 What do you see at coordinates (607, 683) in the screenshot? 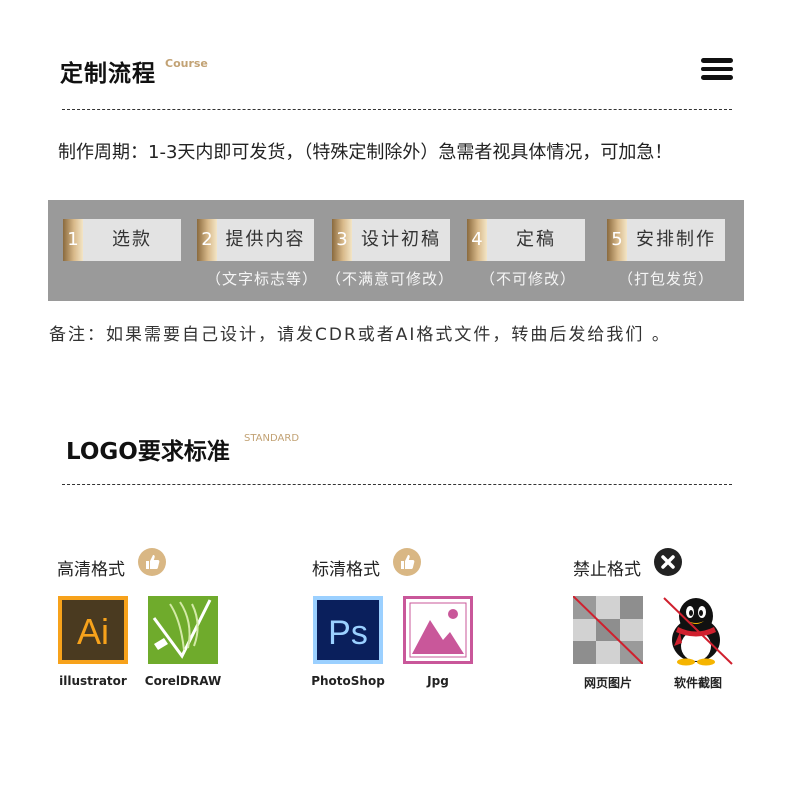
I see `web-image-caption: 网页图片` at bounding box center [607, 683].